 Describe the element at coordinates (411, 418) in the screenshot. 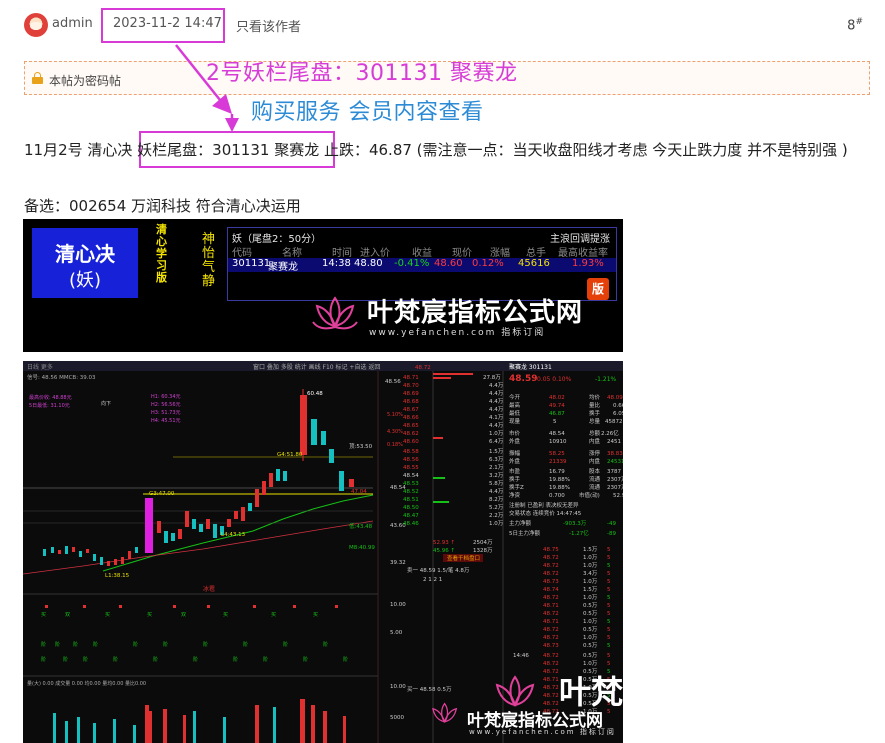

I see `svg-text: 48.66` at that location.